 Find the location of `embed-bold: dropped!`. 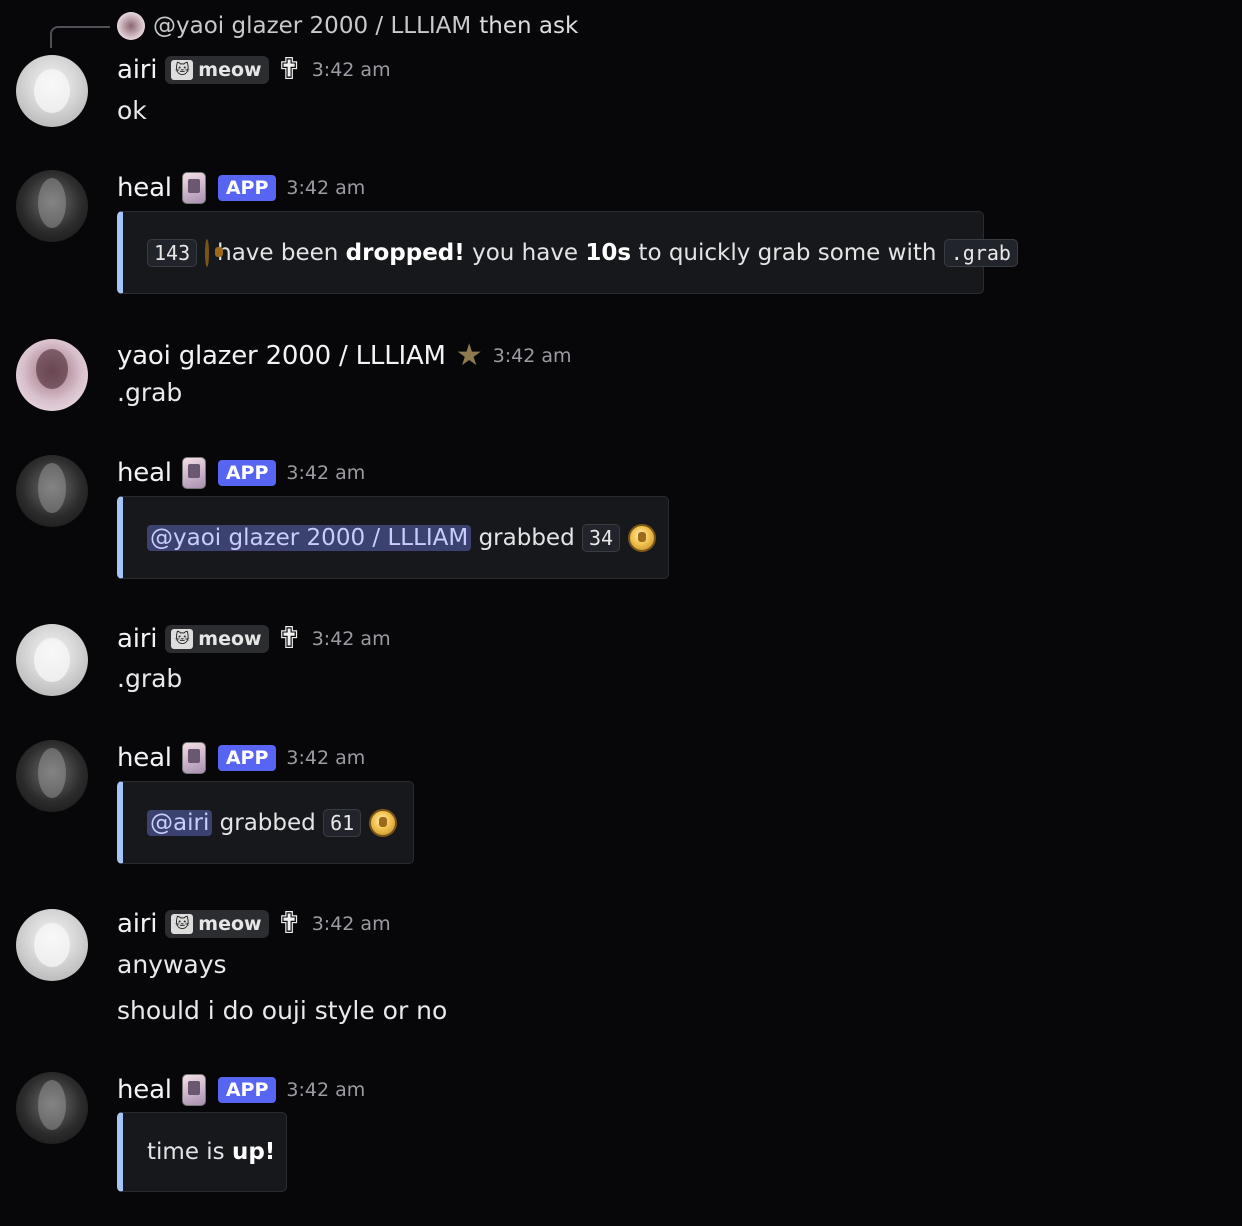

embed-bold: dropped! is located at coordinates (405, 252).